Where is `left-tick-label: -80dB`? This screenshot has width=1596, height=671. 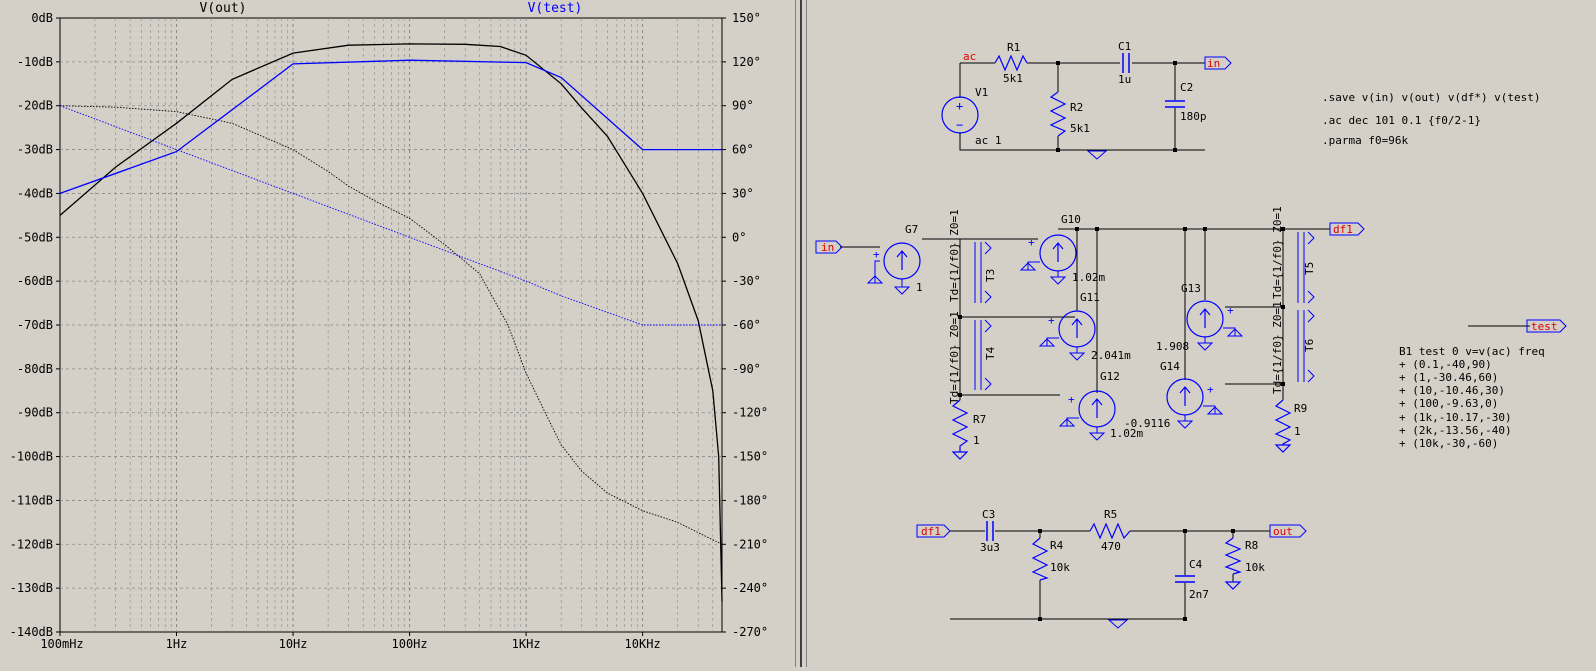
left-tick-label: -80dB is located at coordinates (35, 369).